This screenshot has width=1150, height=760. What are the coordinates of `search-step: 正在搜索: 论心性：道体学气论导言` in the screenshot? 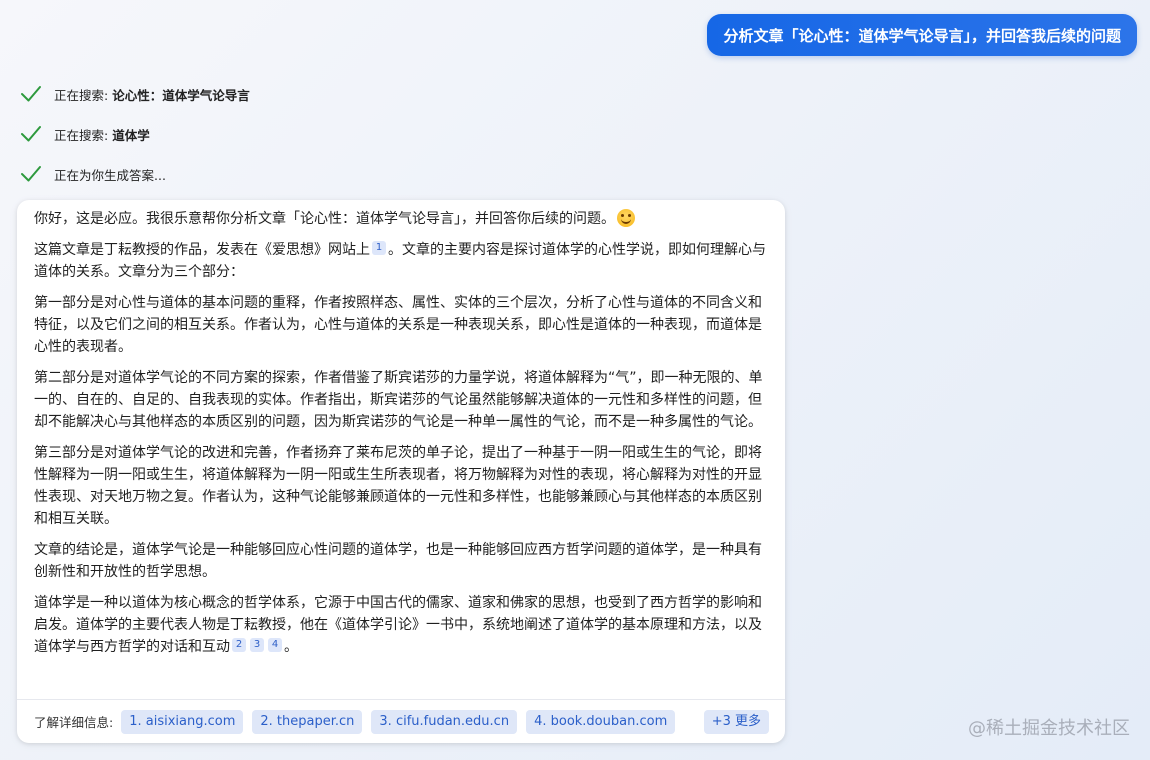 It's located at (135, 94).